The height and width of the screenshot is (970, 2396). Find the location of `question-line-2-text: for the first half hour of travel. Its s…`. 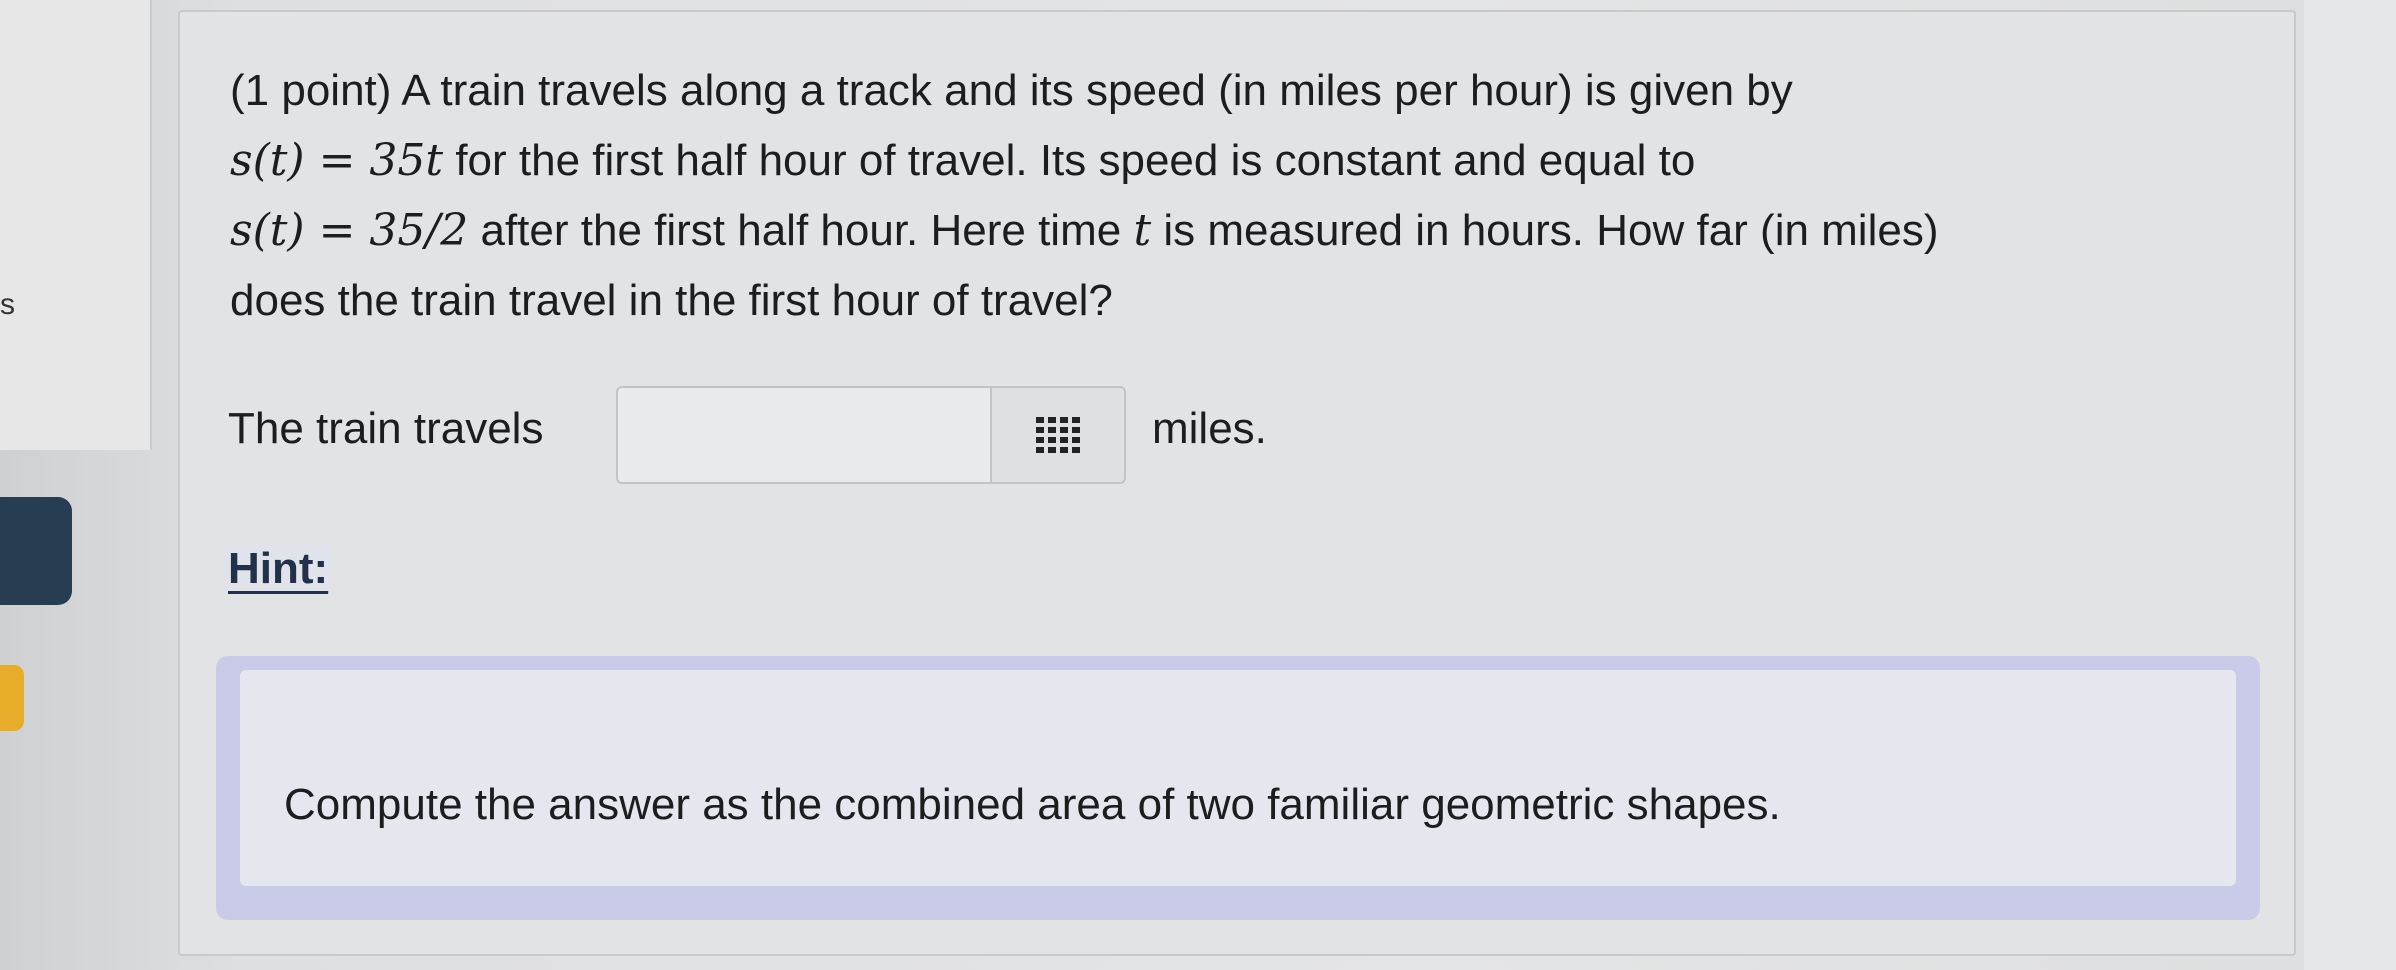

question-line-2-text: for the first half hour of travel. Its s… is located at coordinates (1069, 160).